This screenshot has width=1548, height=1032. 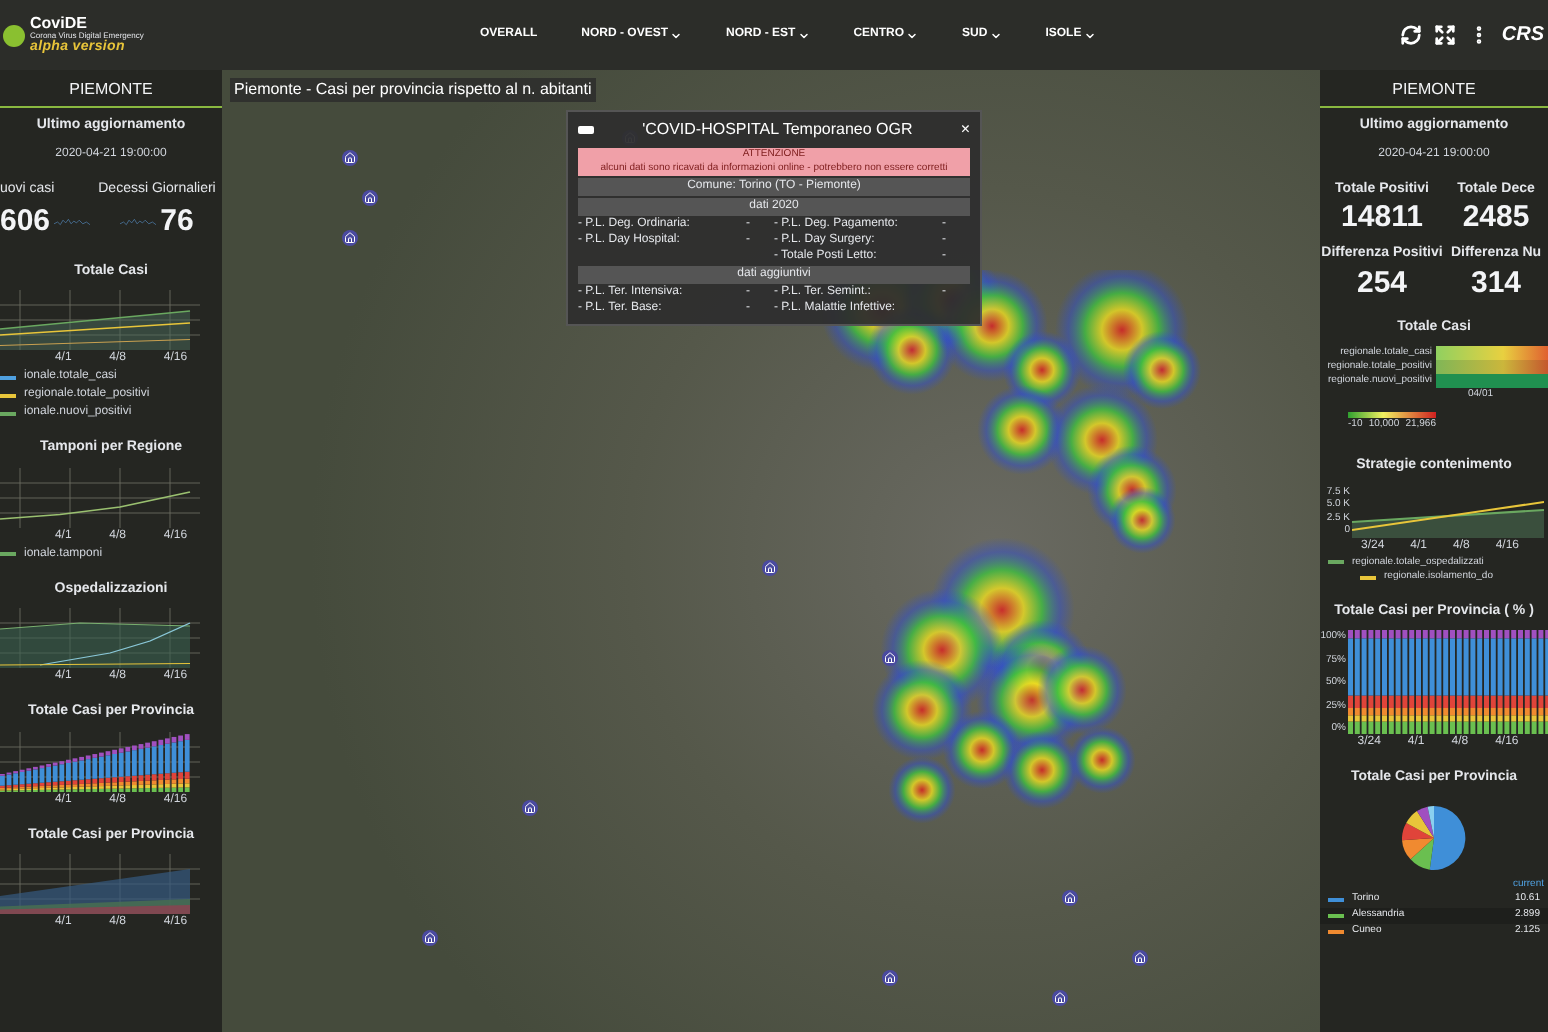 I want to click on pie-chart-drawing, so click(x=1434, y=837).